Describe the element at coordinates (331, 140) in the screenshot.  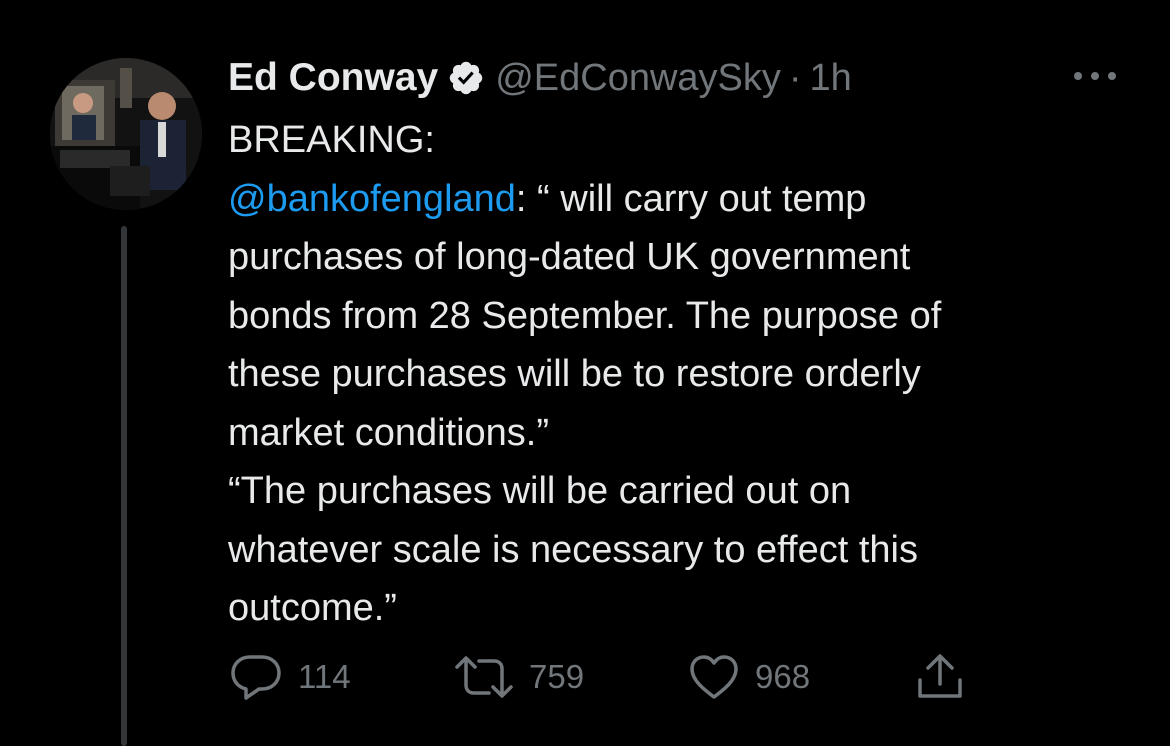
I see `tweet-line: BREAKING:` at that location.